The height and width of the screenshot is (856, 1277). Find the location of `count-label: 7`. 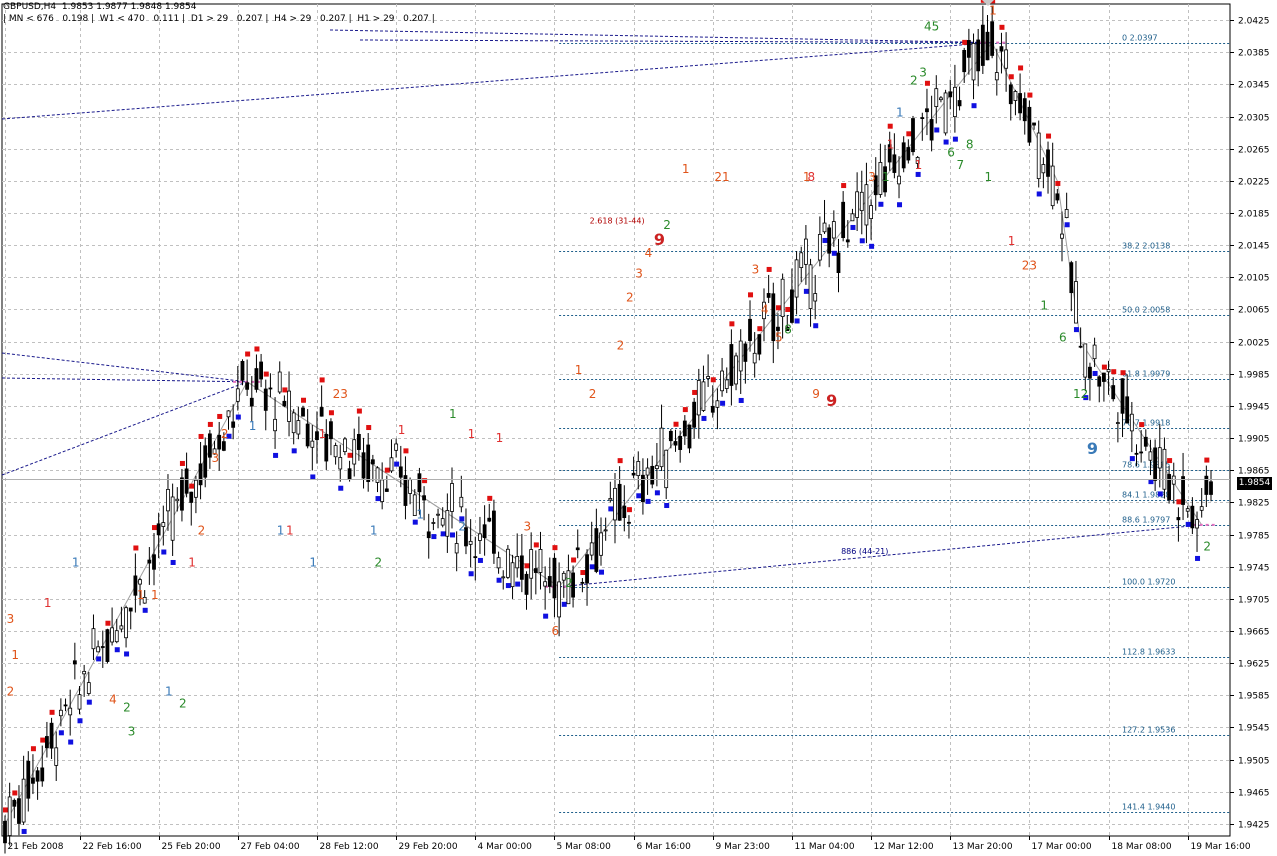

count-label: 7 is located at coordinates (961, 165).